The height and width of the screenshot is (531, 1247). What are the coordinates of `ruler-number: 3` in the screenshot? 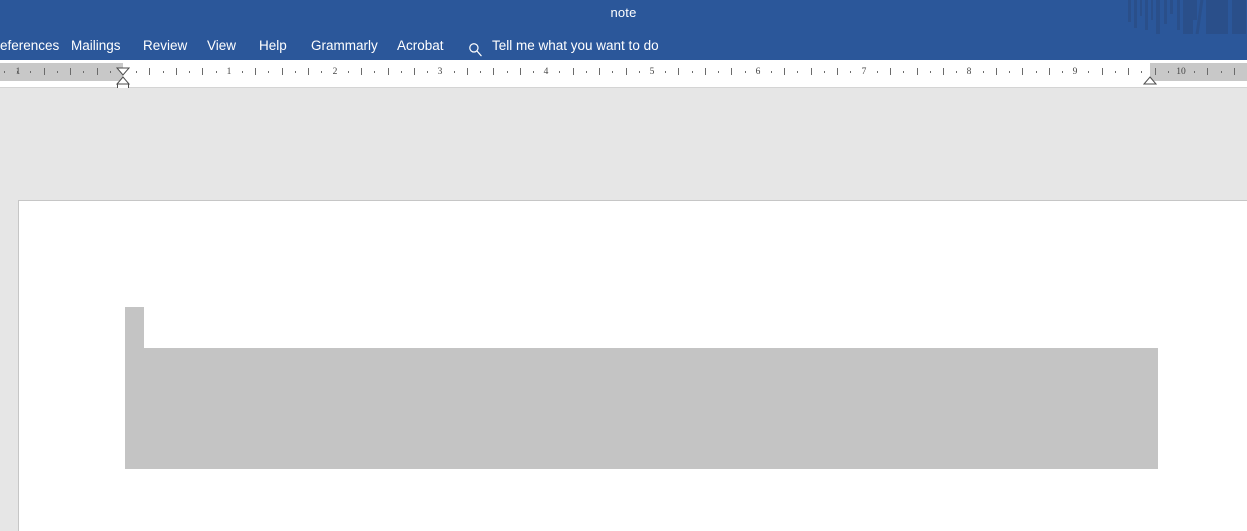 It's located at (440, 72).